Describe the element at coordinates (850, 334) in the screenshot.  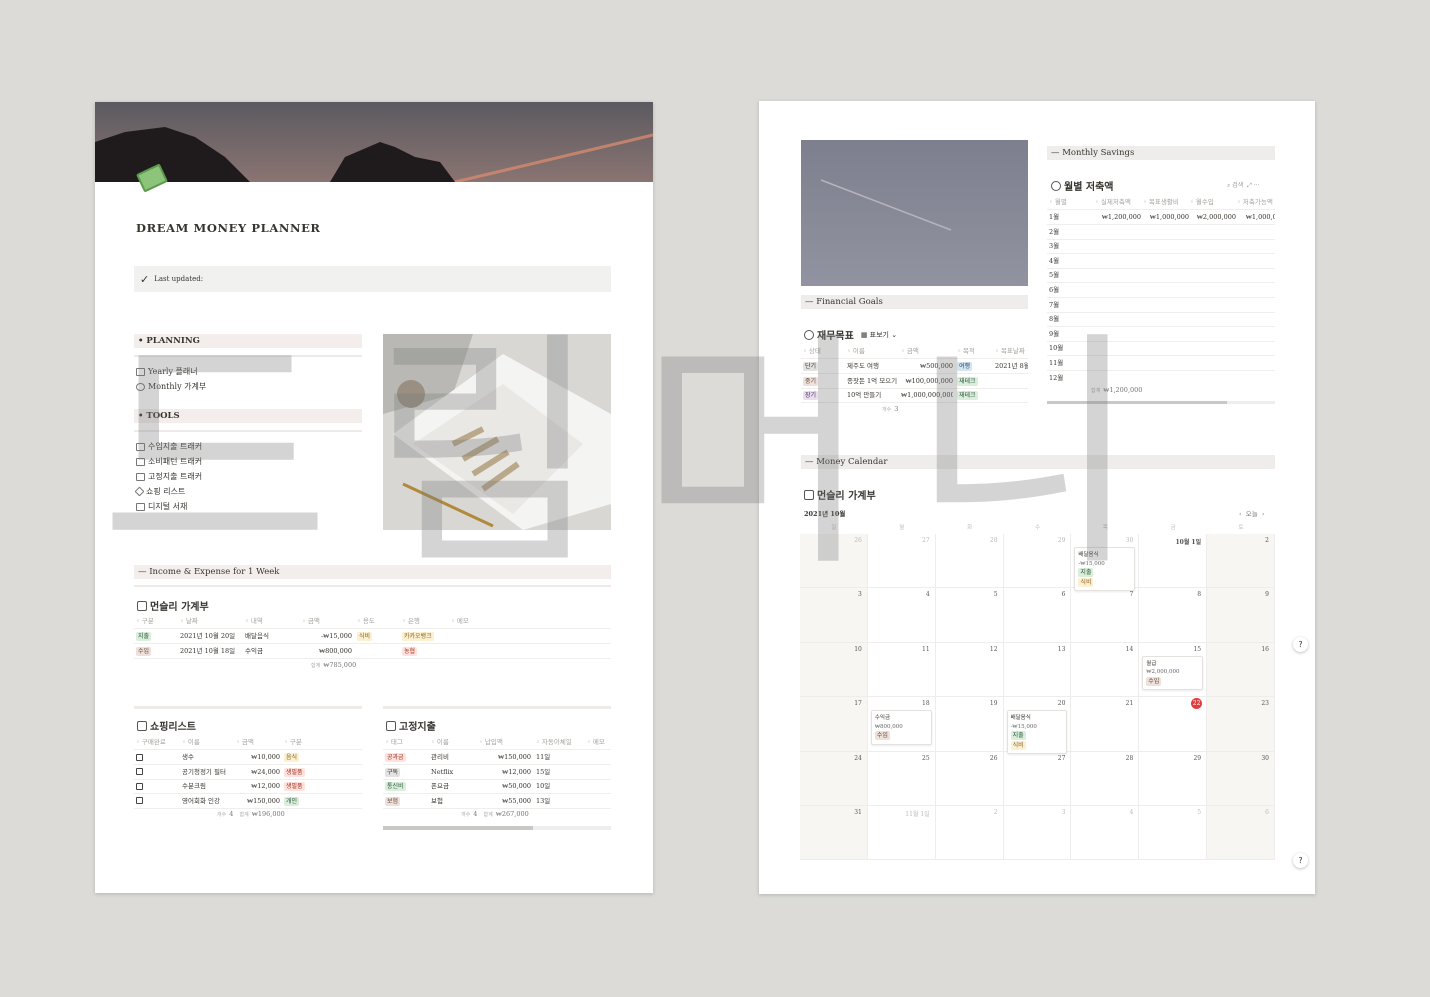
I see `goals-title: 재무목표 ▦ 표보기 ⌄` at that location.